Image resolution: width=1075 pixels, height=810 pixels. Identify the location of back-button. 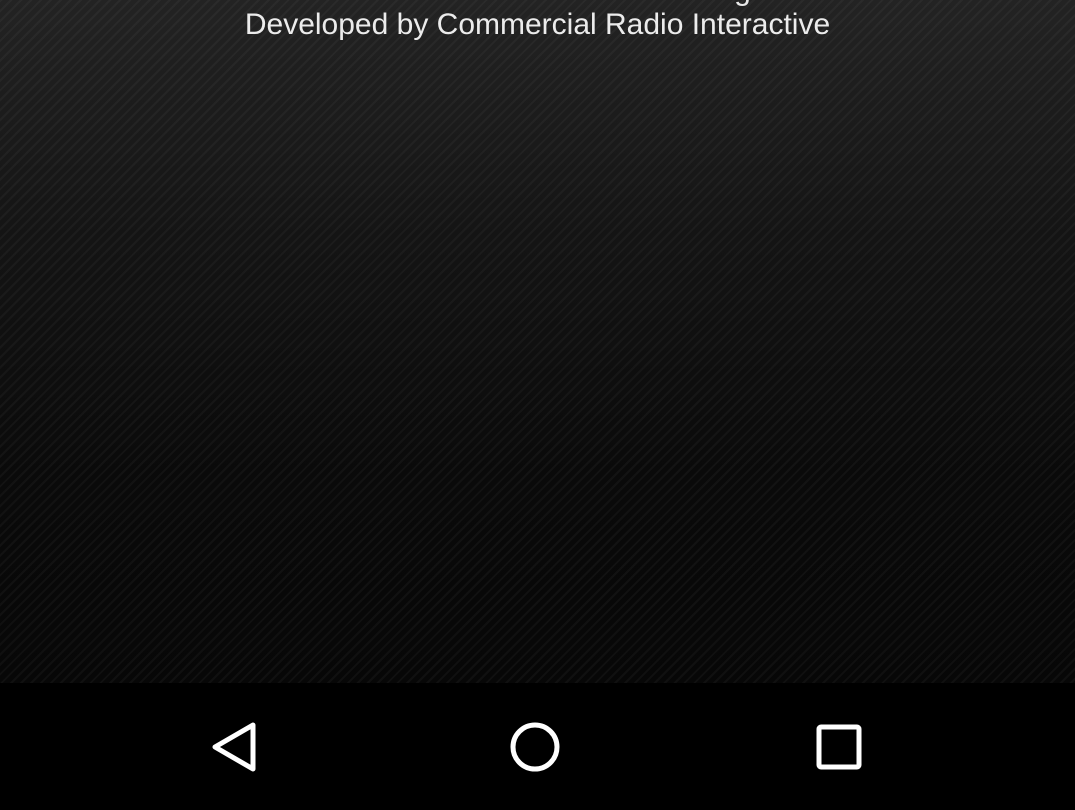
(234, 746).